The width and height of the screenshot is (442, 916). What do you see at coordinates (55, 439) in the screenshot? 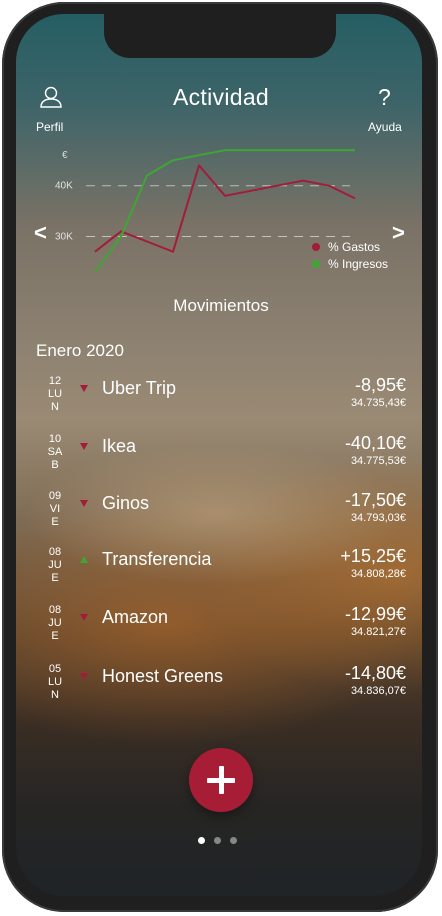
I see `date-day: 10` at bounding box center [55, 439].